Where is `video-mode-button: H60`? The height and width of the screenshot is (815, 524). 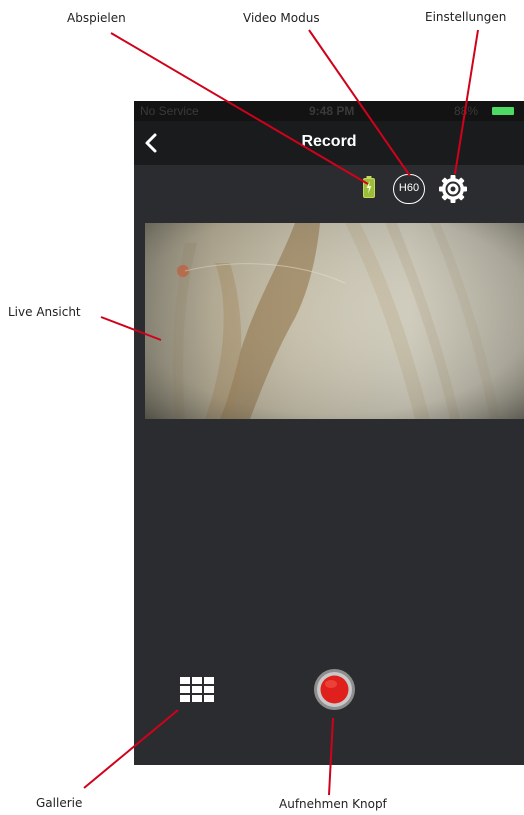
video-mode-button: H60 is located at coordinates (409, 189).